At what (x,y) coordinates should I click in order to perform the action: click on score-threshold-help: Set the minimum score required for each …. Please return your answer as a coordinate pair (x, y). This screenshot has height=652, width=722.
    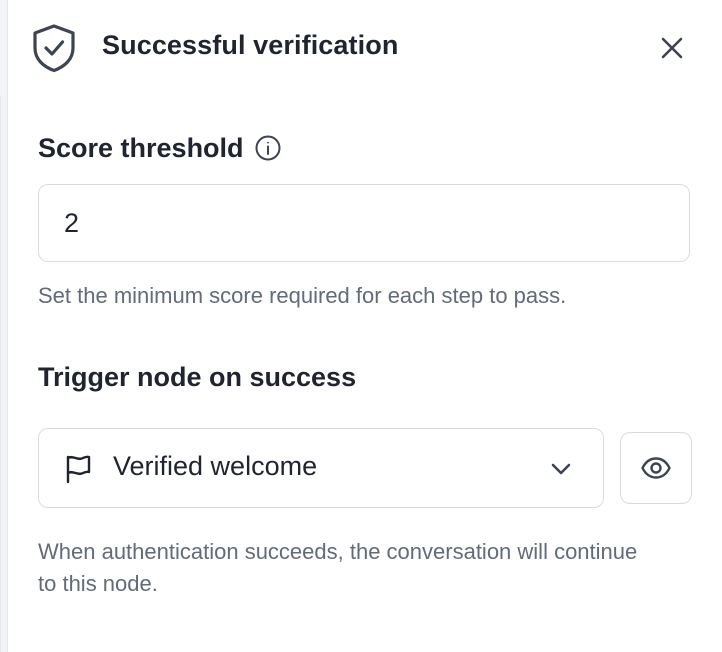
    Looking at the image, I should click on (302, 295).